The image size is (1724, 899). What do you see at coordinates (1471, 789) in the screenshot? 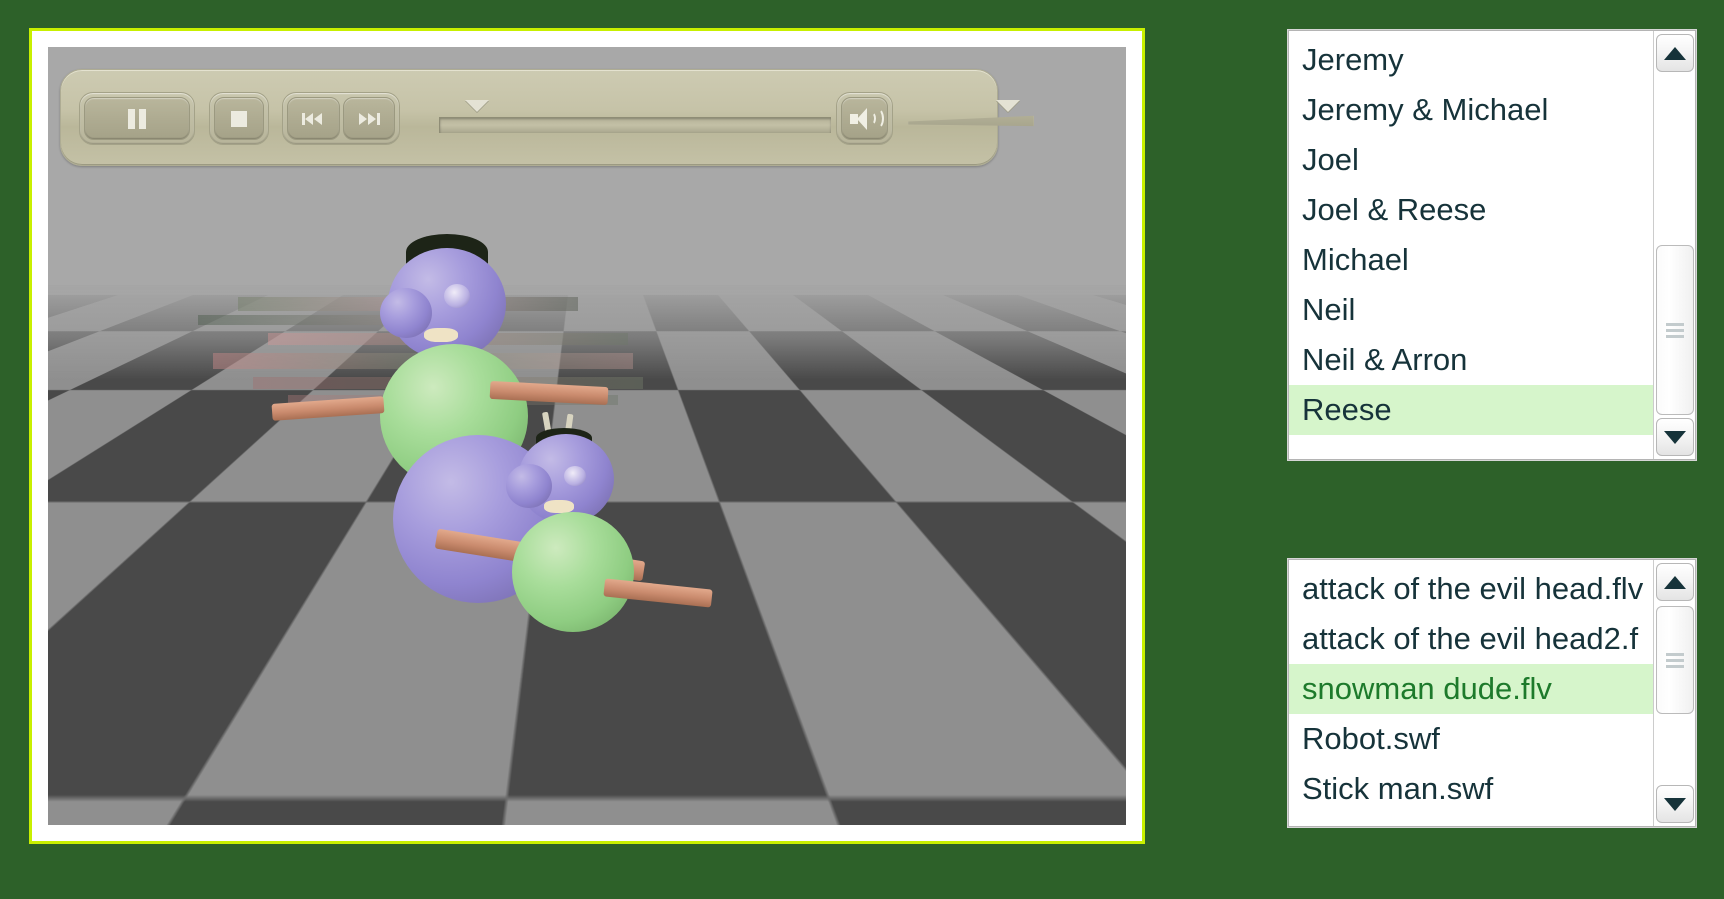
I see `list-item: Stick man.swf` at bounding box center [1471, 789].